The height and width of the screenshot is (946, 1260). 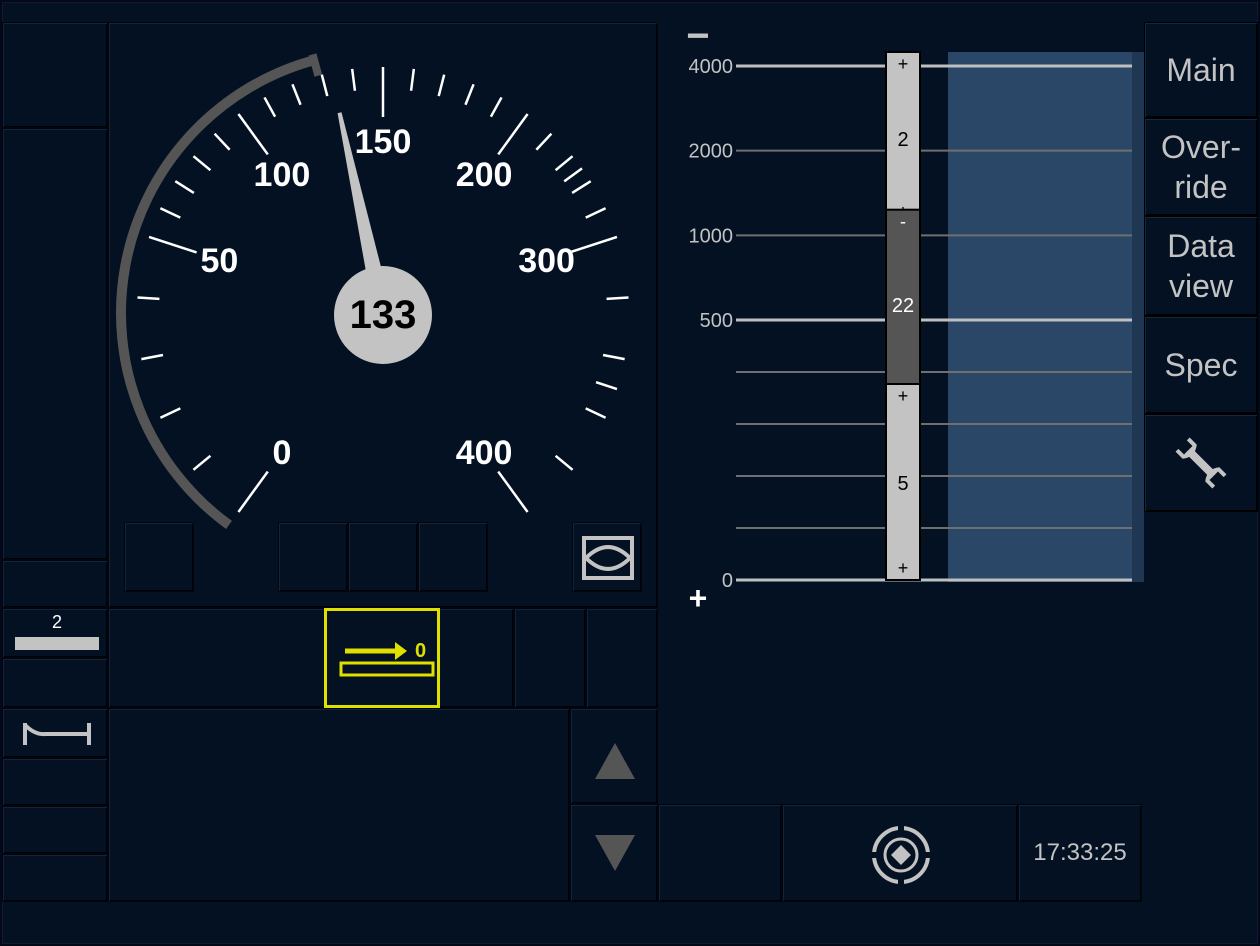 What do you see at coordinates (902, 140) in the screenshot?
I see `gradient-value: 2` at bounding box center [902, 140].